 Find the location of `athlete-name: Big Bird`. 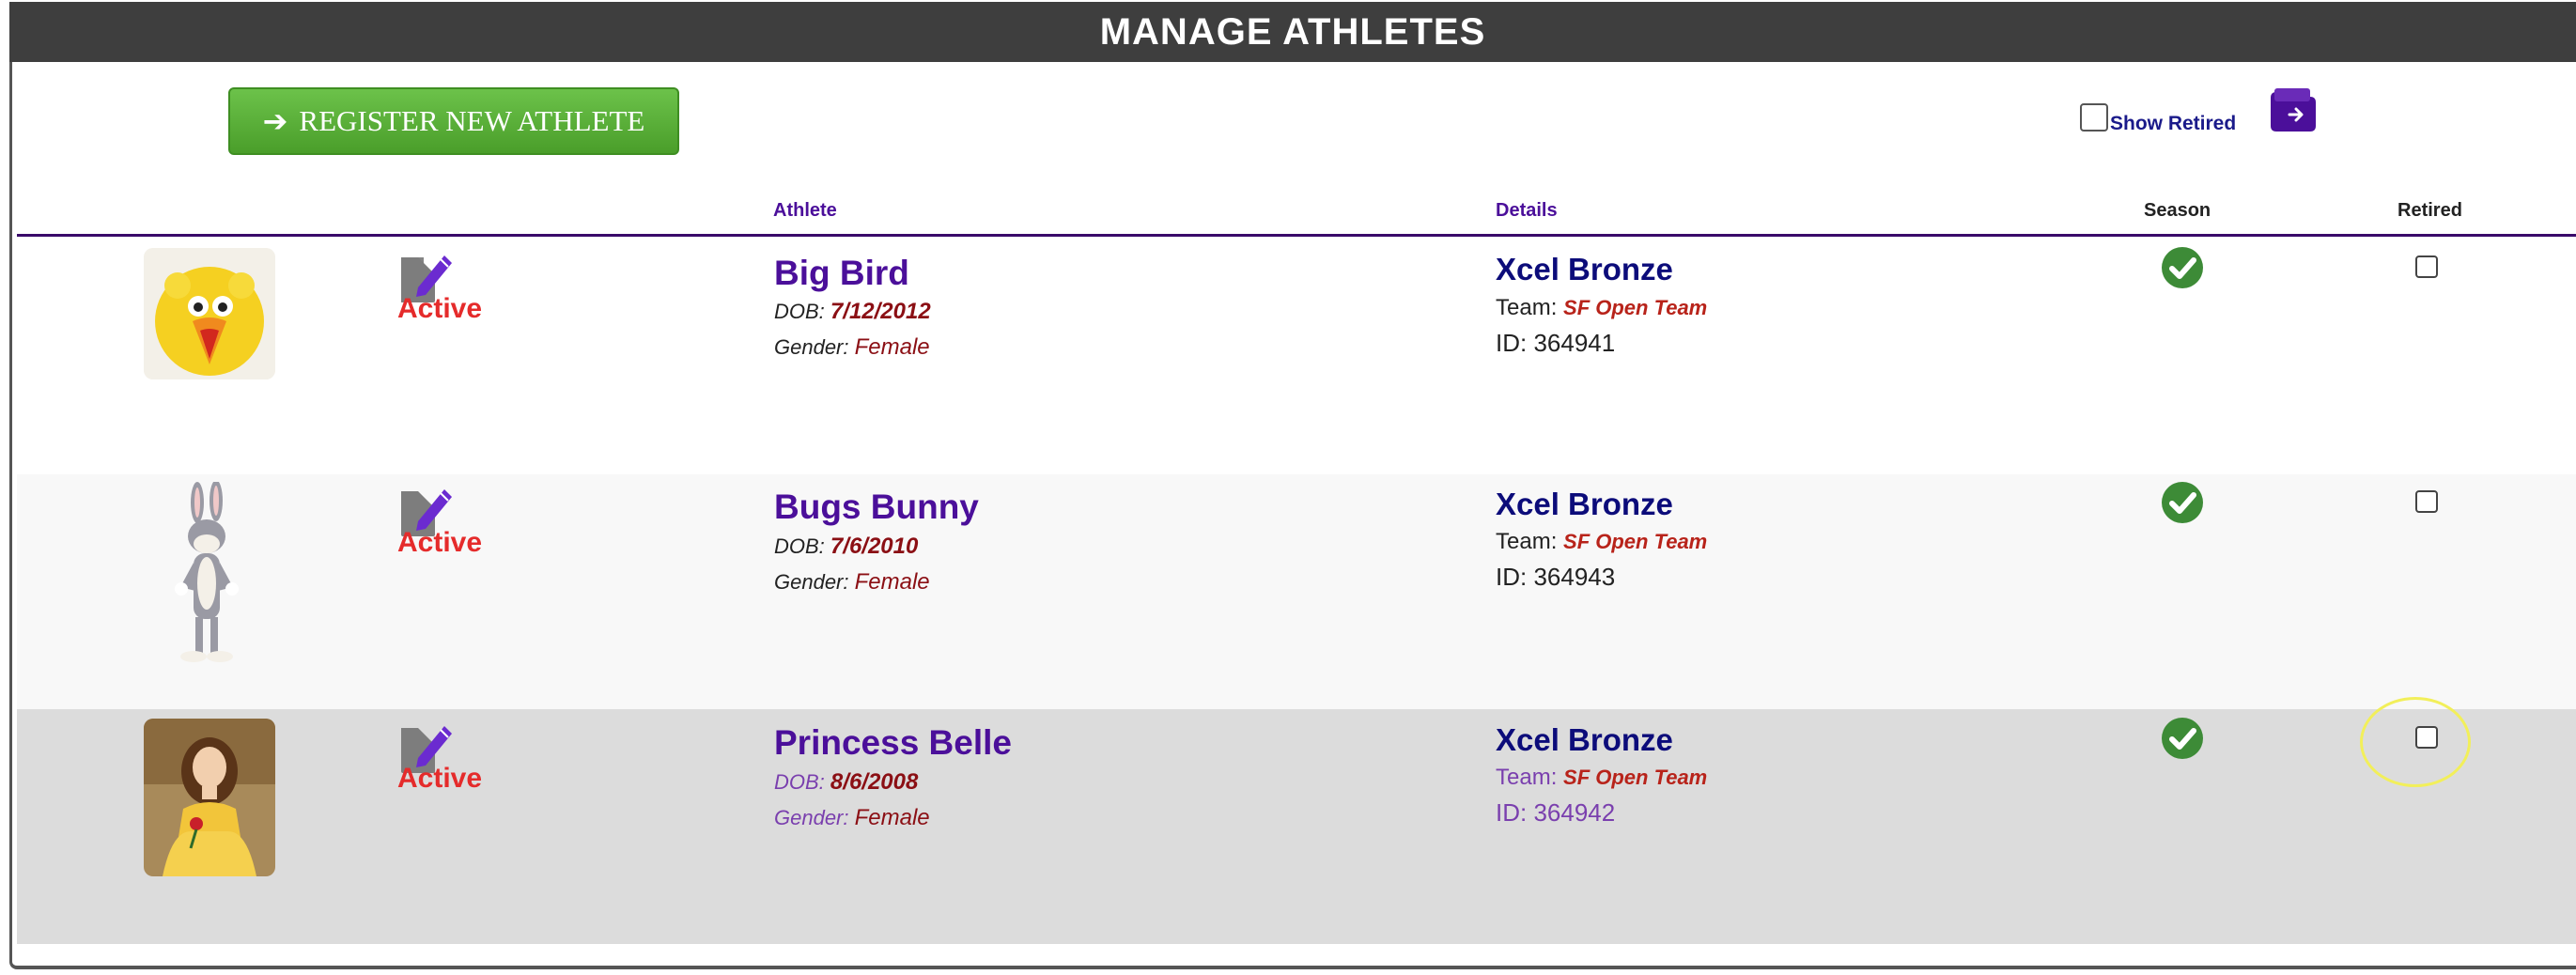

athlete-name: Big Bird is located at coordinates (841, 273).